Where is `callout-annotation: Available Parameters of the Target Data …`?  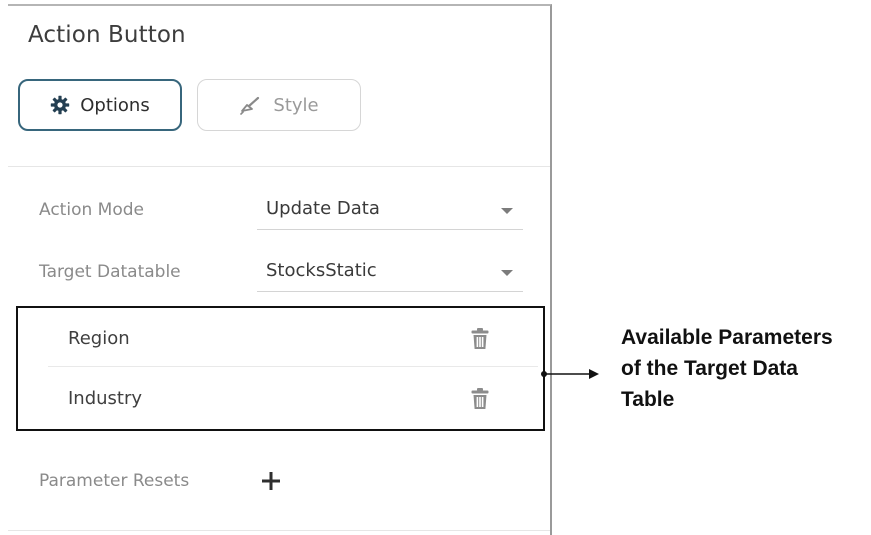 callout-annotation: Available Parameters of the Target Data … is located at coordinates (746, 368).